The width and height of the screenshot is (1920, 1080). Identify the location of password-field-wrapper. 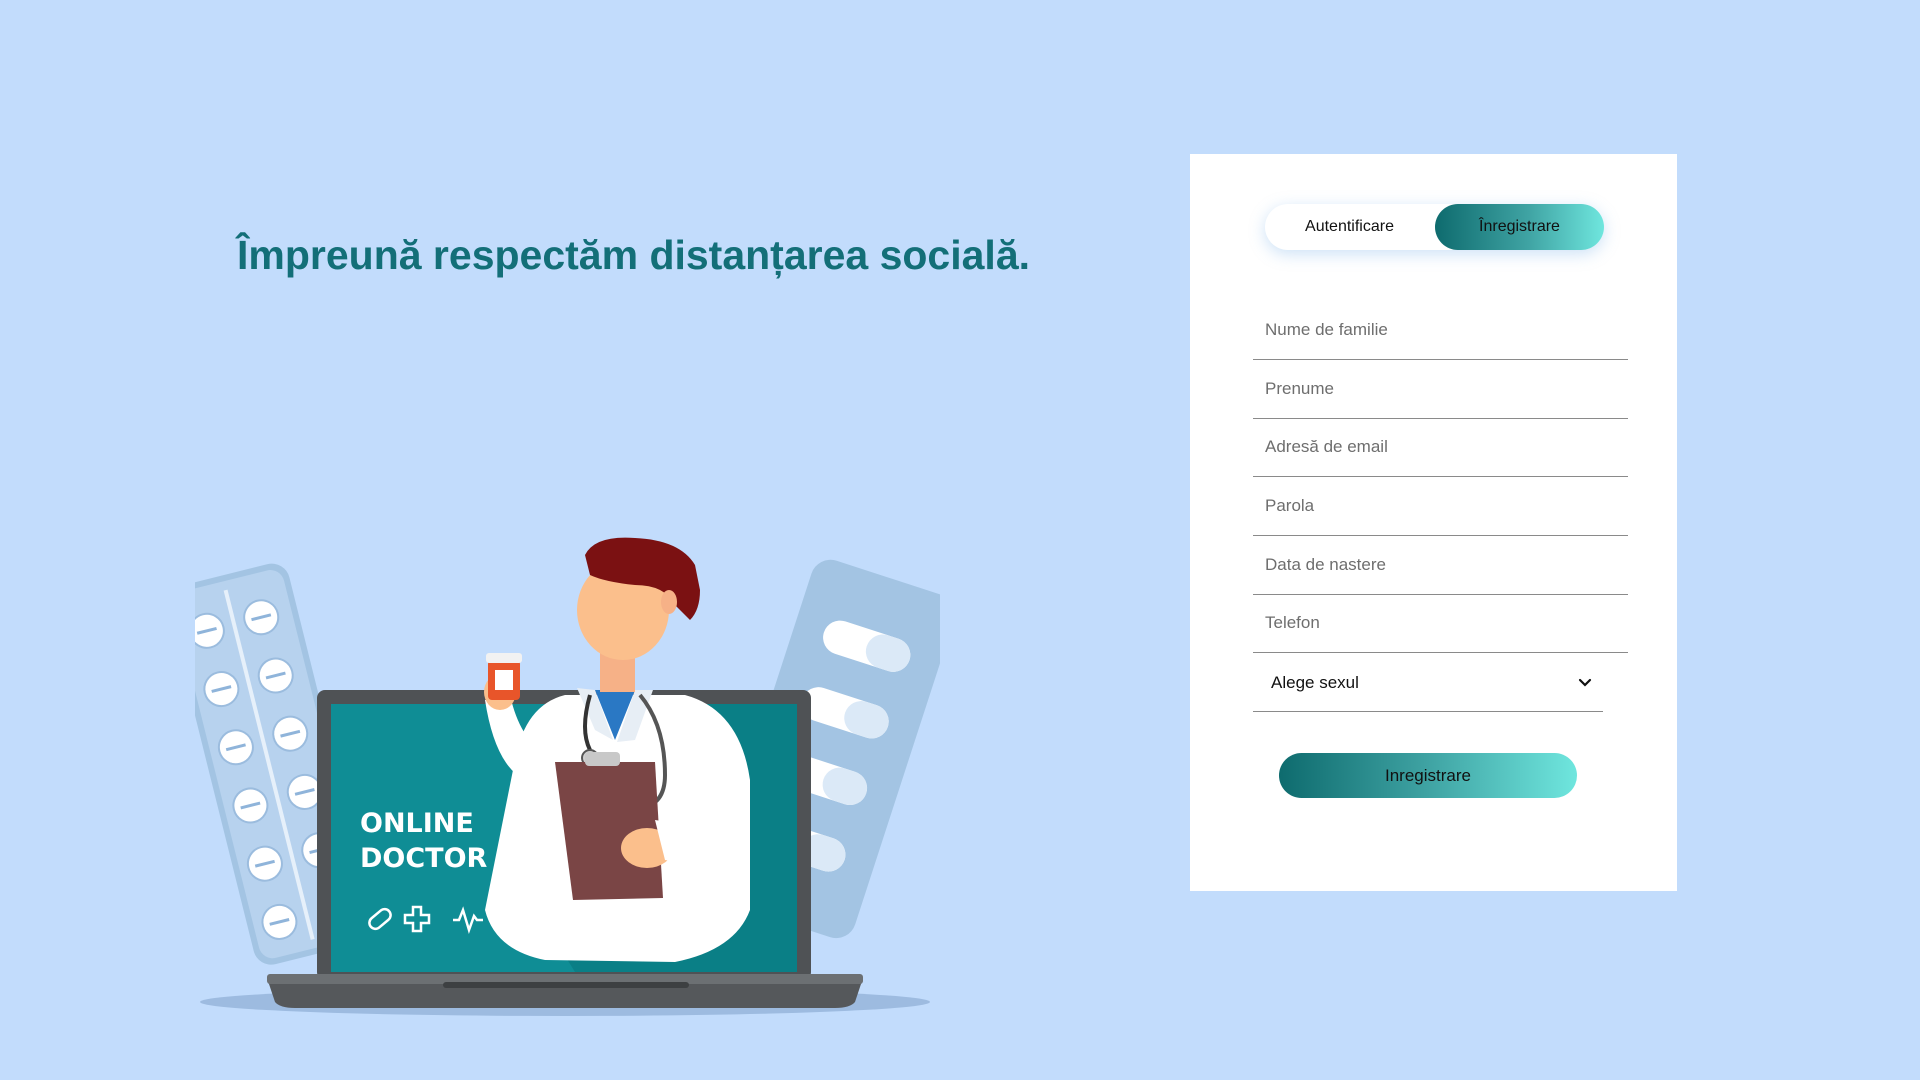
(1440, 506).